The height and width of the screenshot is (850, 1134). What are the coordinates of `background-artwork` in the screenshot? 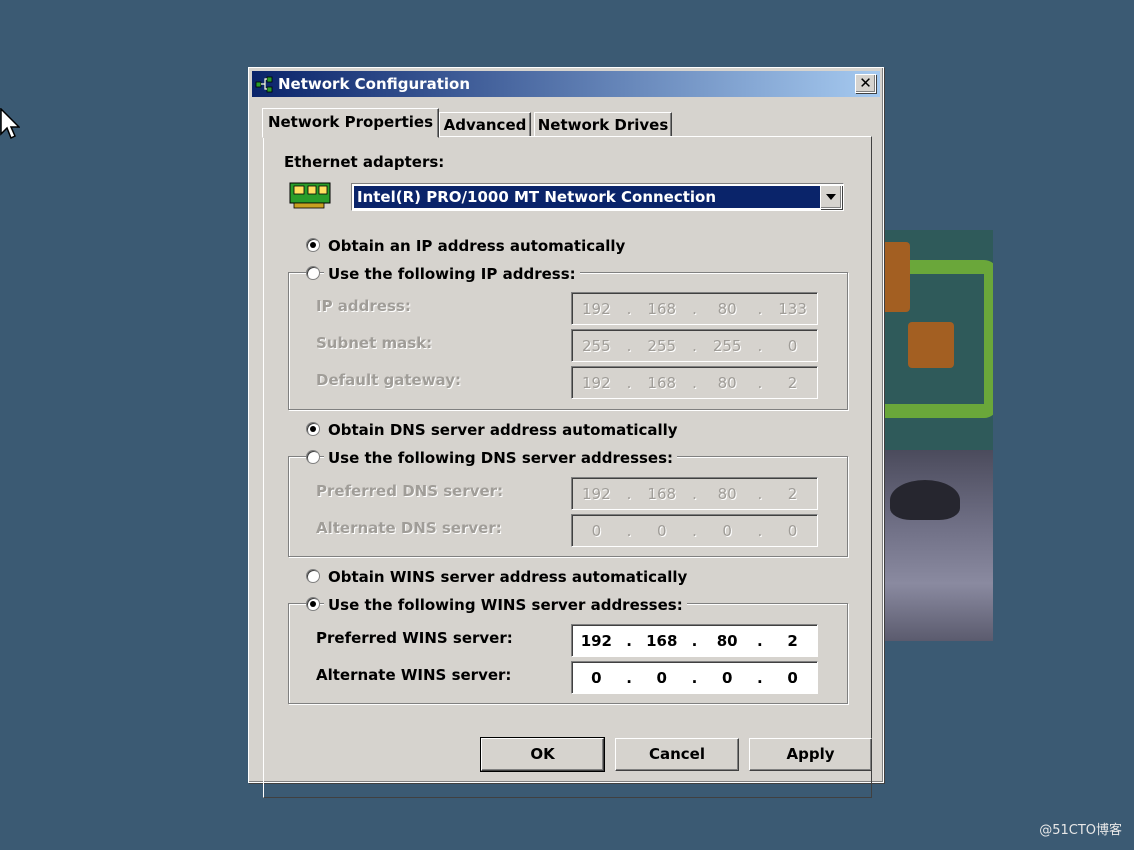 It's located at (936, 435).